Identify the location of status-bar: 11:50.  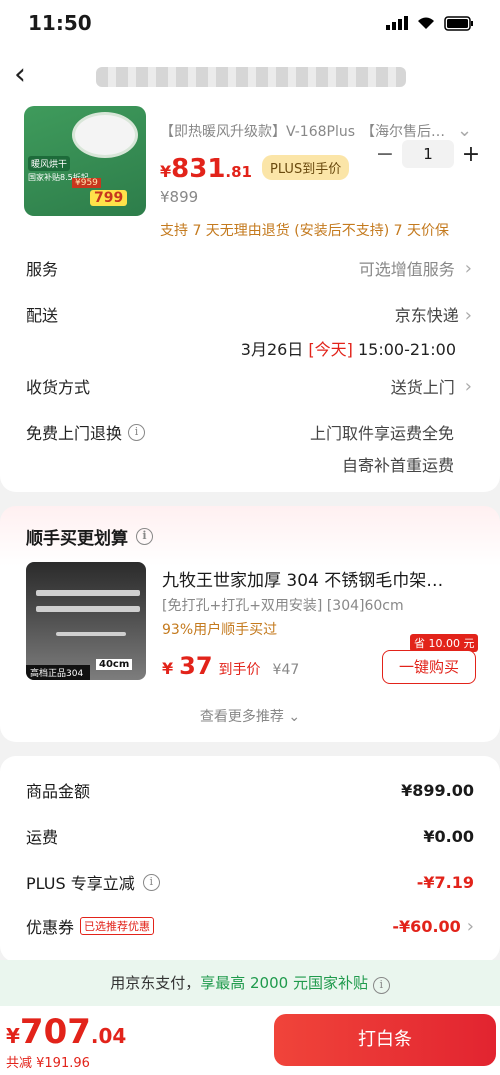
(250, 23).